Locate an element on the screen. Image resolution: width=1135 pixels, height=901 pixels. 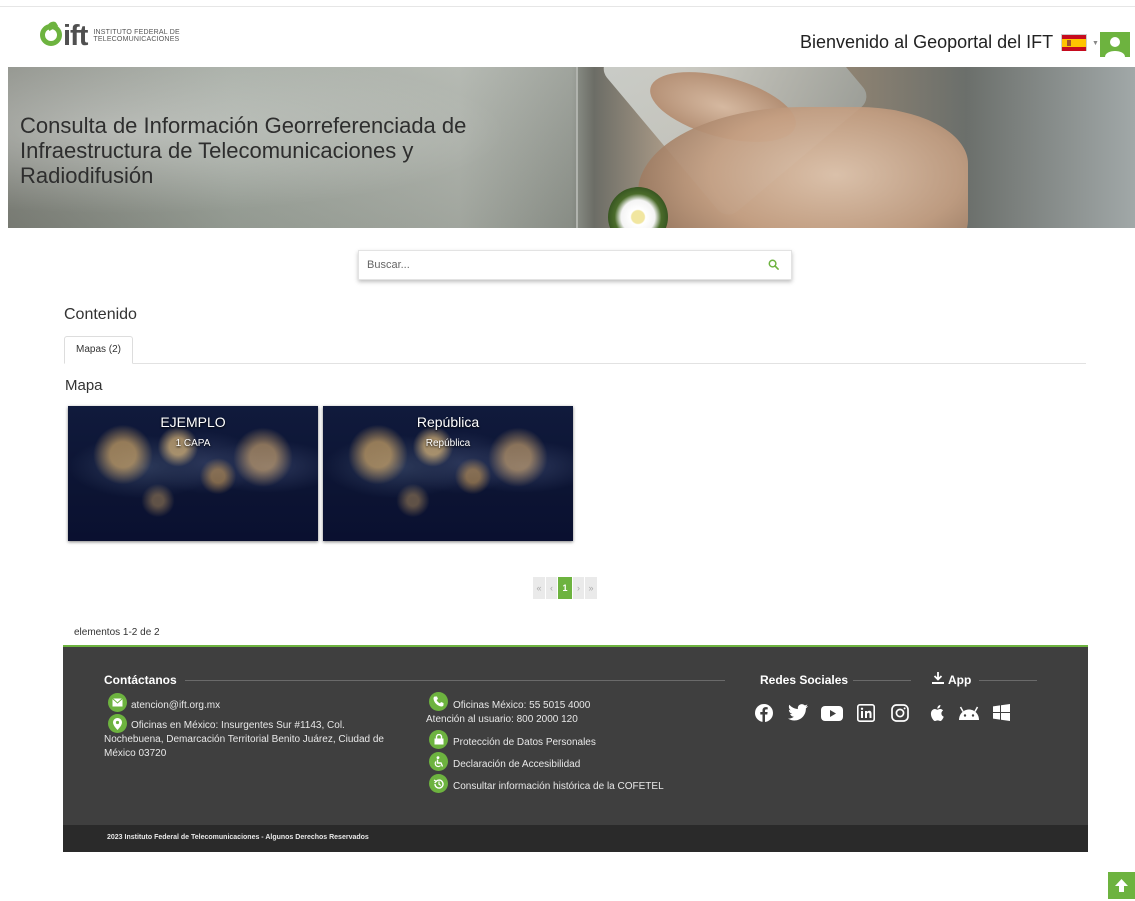
phone-icon is located at coordinates (438, 701).